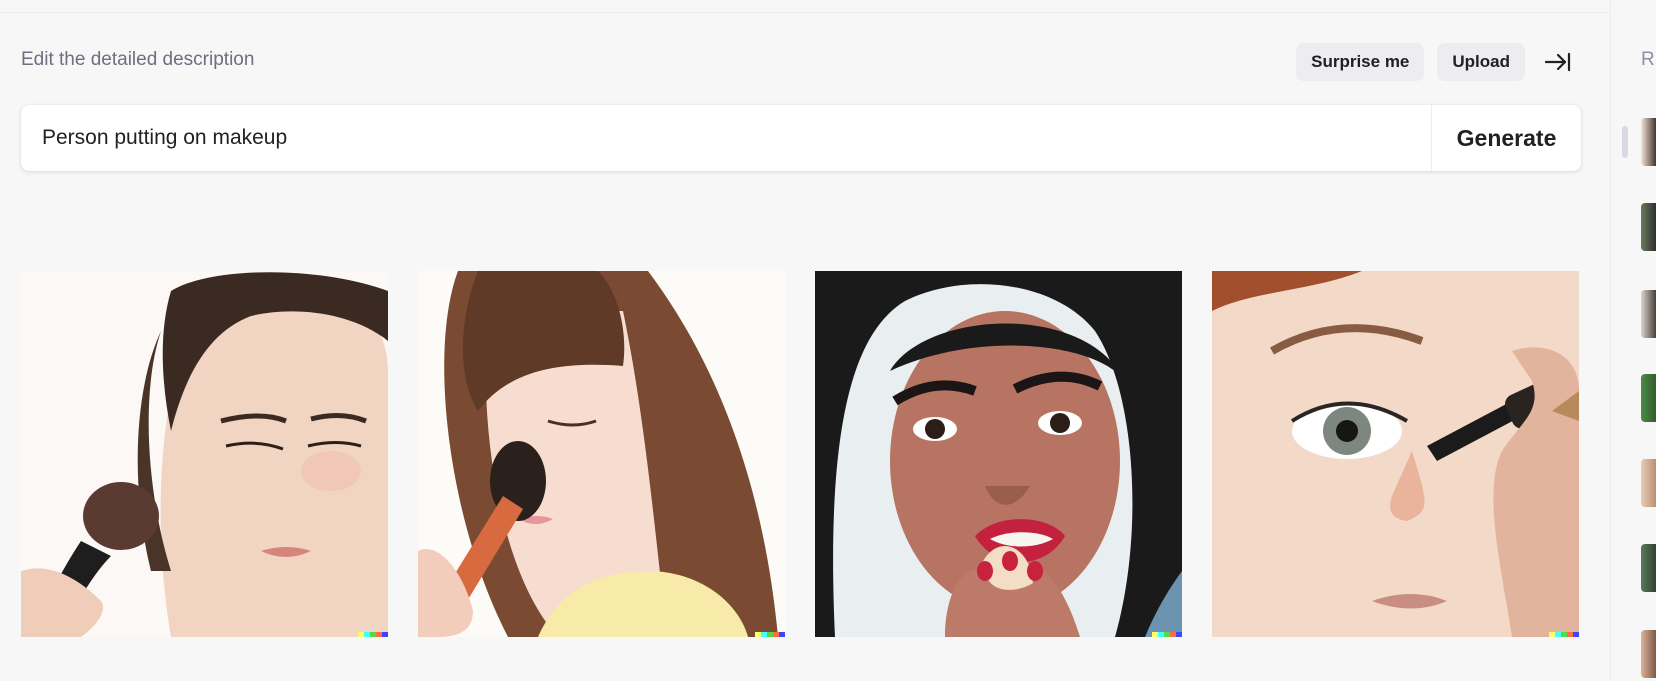  Describe the element at coordinates (1633, 340) in the screenshot. I see `history-sidebar: R` at that location.